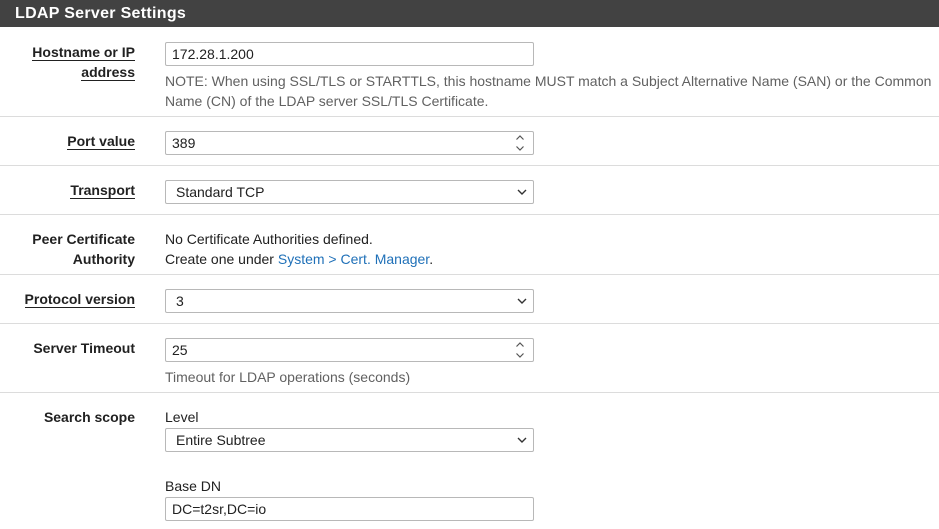 The image size is (939, 529). Describe the element at coordinates (184, 143) in the screenshot. I see `port-input-value: 389` at that location.